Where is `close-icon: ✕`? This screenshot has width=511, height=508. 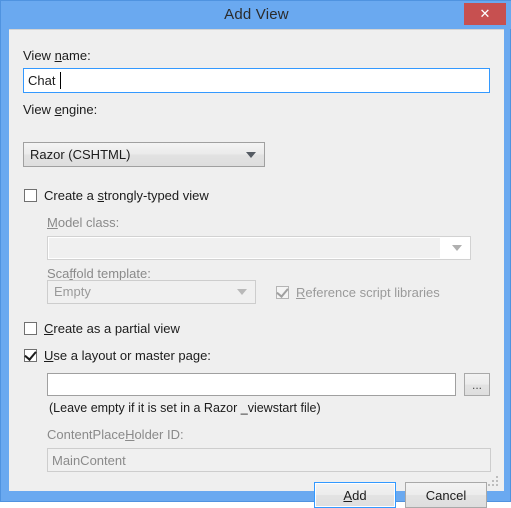
close-icon: ✕ is located at coordinates (485, 14).